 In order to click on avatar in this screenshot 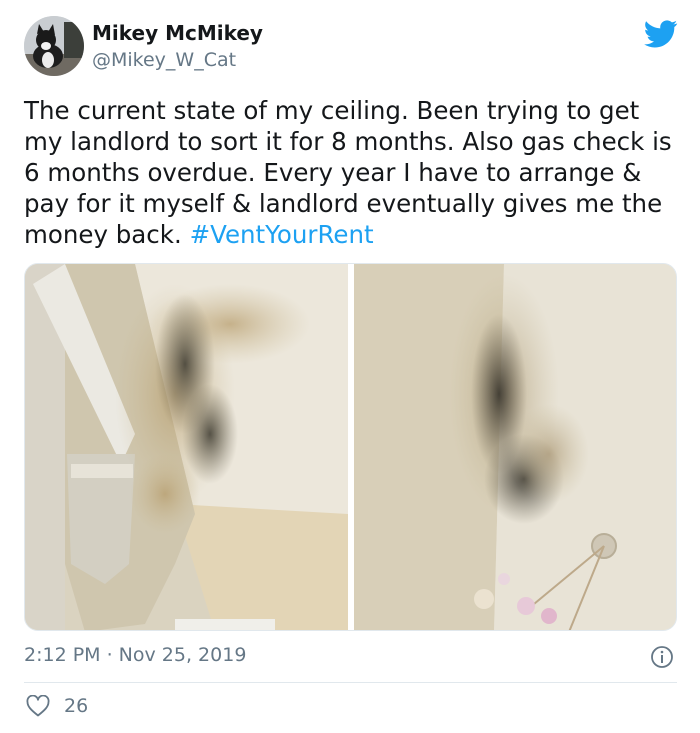, I will do `click(54, 46)`.